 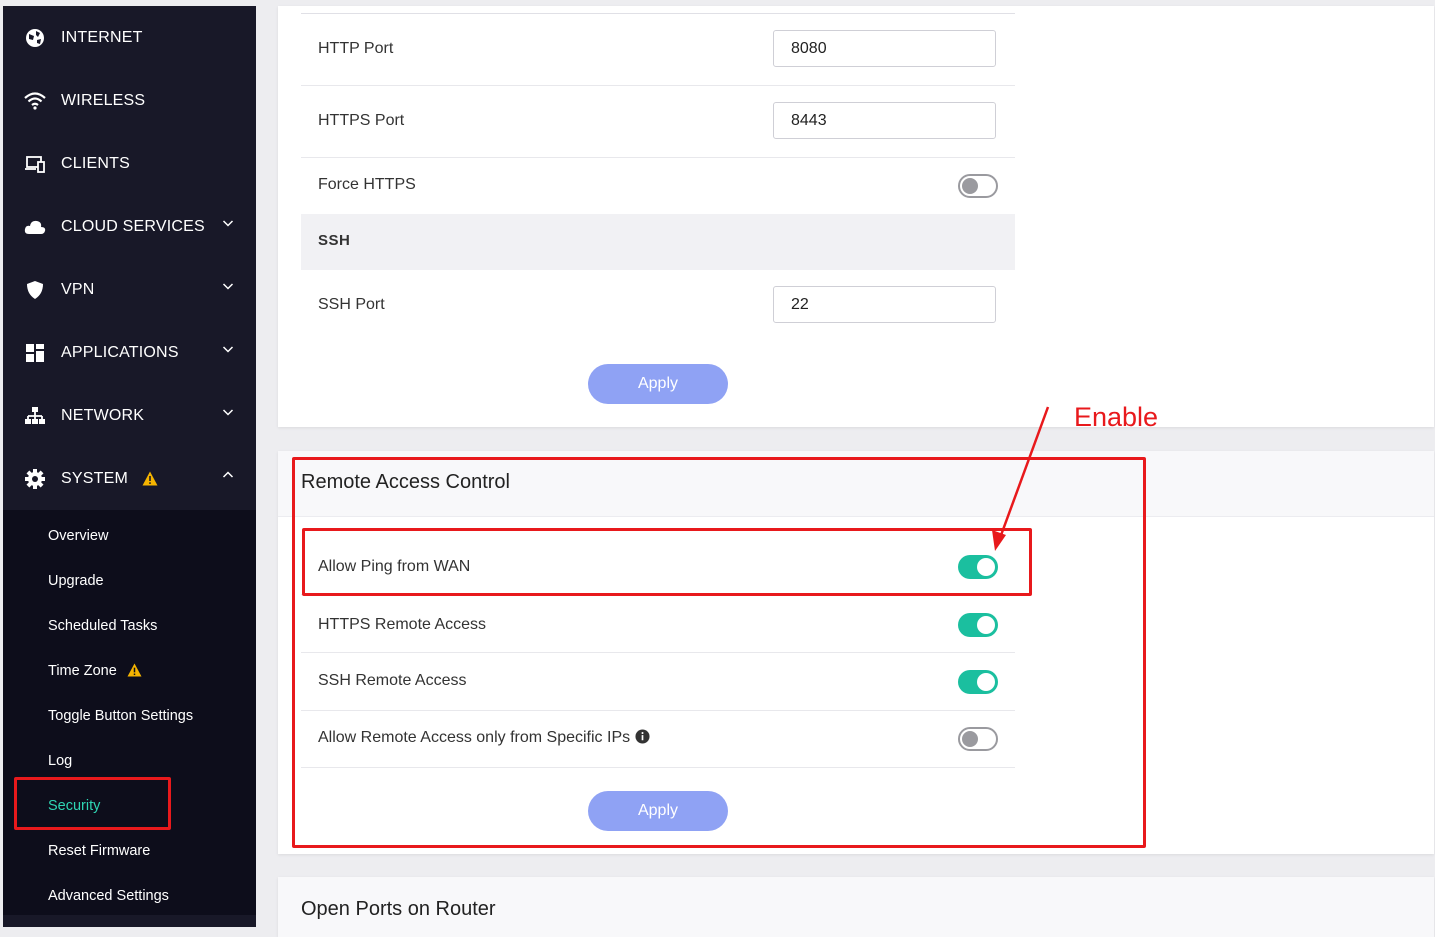 I want to click on sidebar-item-wireless: WIRELESS, so click(x=129, y=100).